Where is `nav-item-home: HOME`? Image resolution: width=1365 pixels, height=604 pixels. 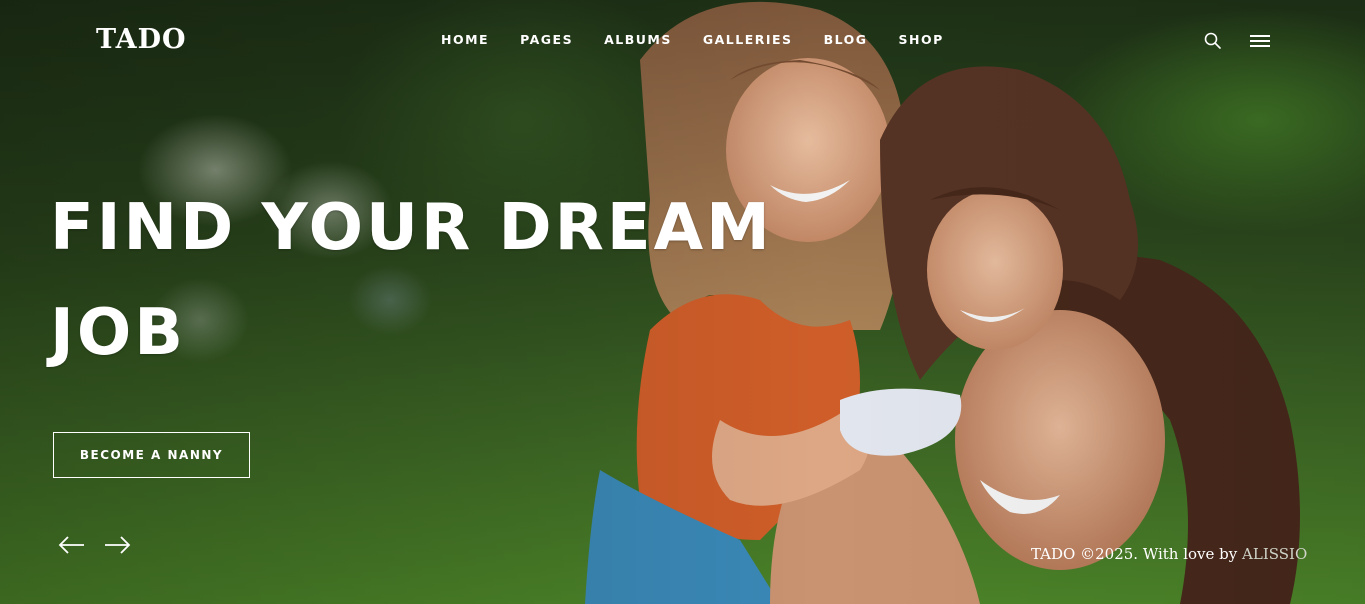 nav-item-home: HOME is located at coordinates (465, 41).